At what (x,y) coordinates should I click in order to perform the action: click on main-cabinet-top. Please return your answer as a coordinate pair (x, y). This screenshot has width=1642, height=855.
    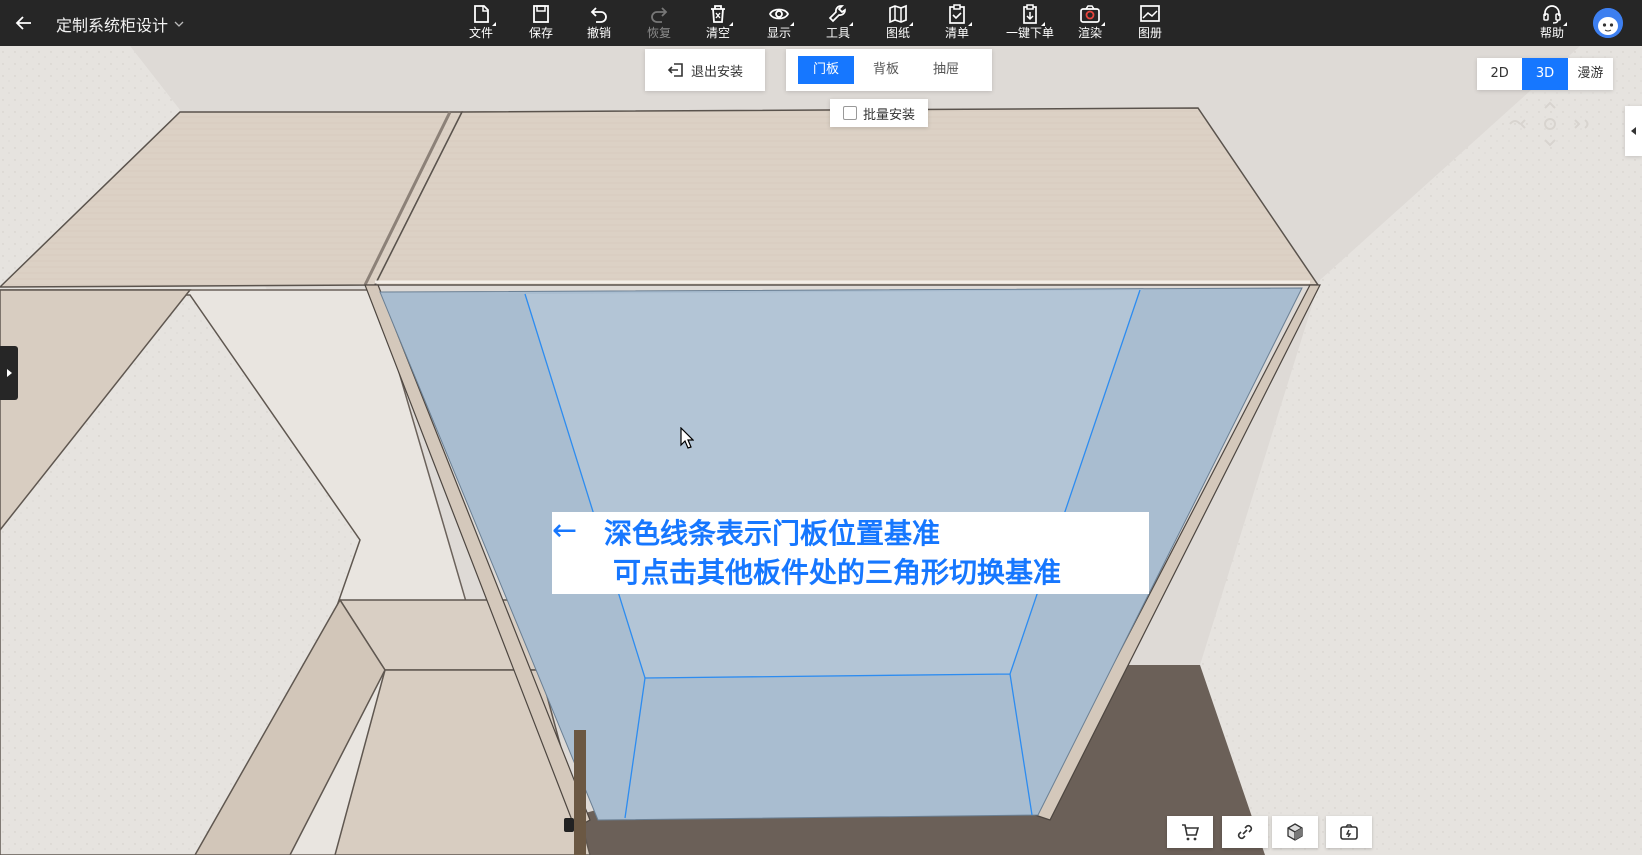
    Looking at the image, I should click on (846, 196).